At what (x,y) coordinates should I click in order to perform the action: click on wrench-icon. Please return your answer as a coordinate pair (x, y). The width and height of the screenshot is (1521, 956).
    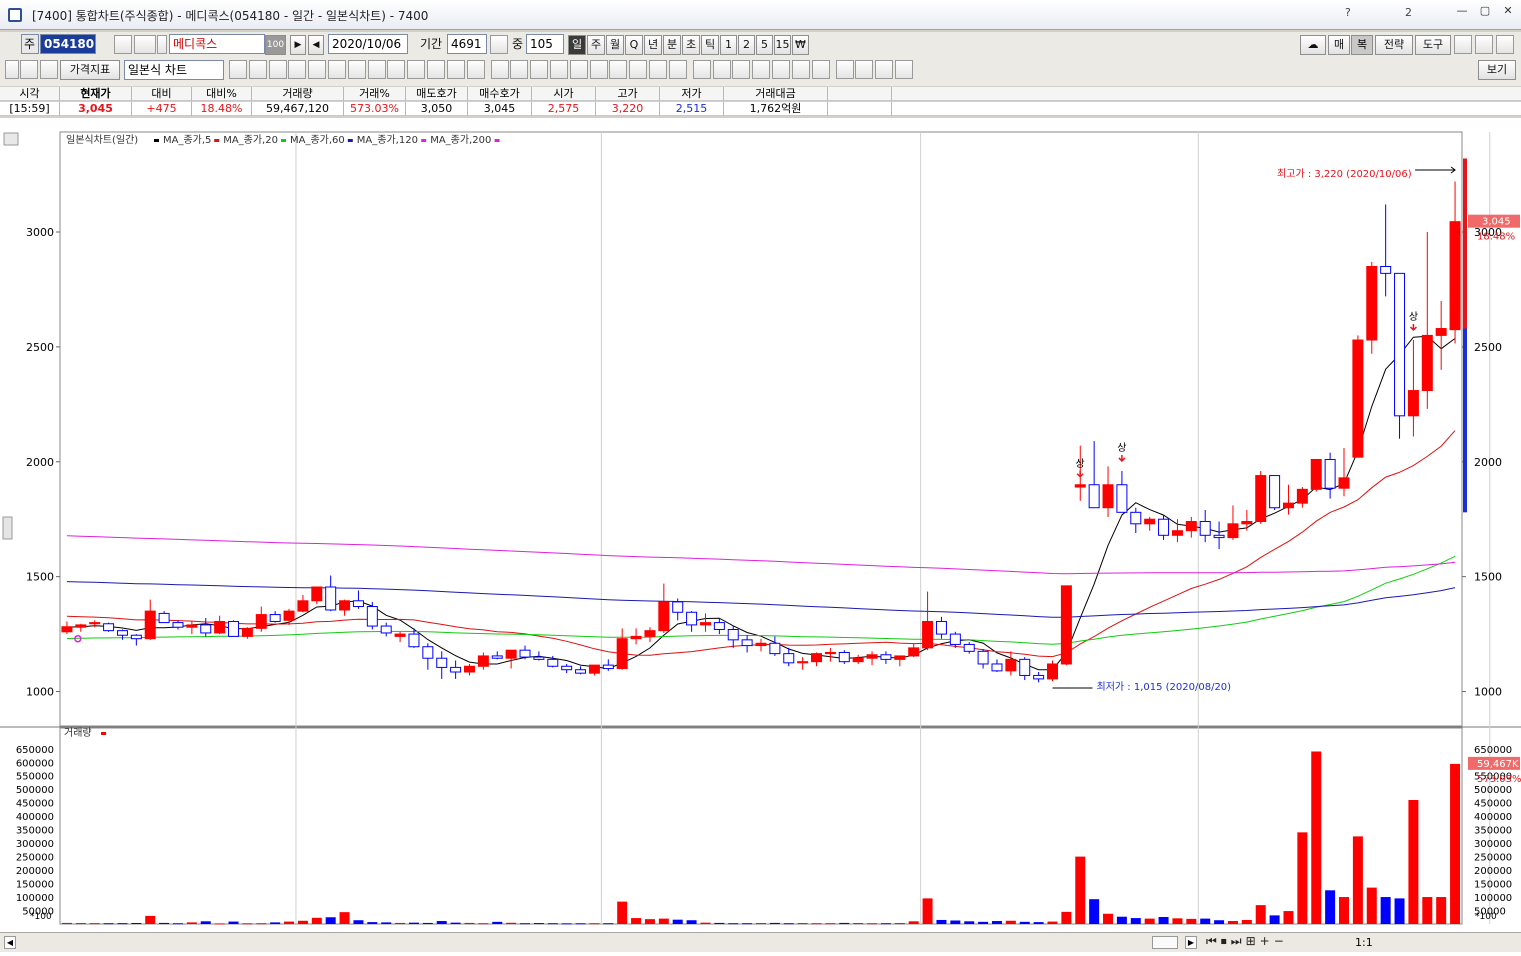
    Looking at the image, I should click on (1505, 44).